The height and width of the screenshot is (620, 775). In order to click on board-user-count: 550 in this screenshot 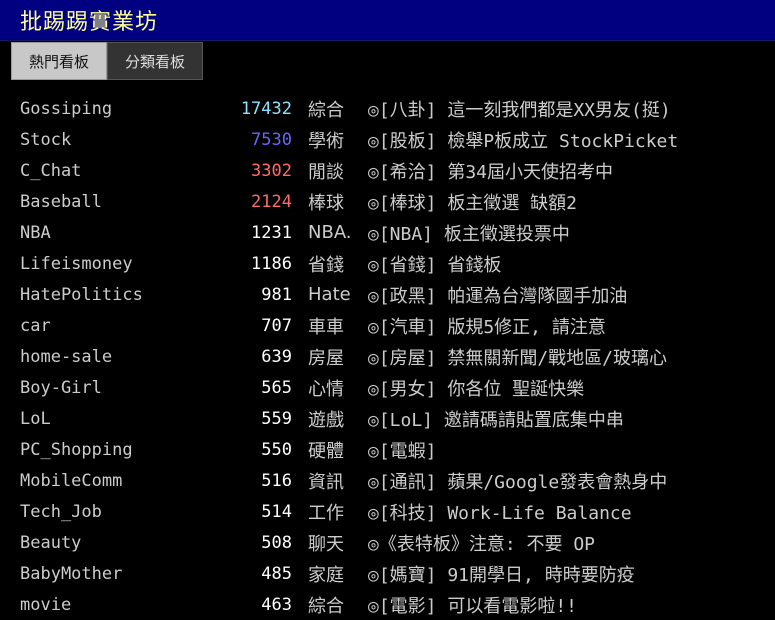, I will do `click(276, 449)`.